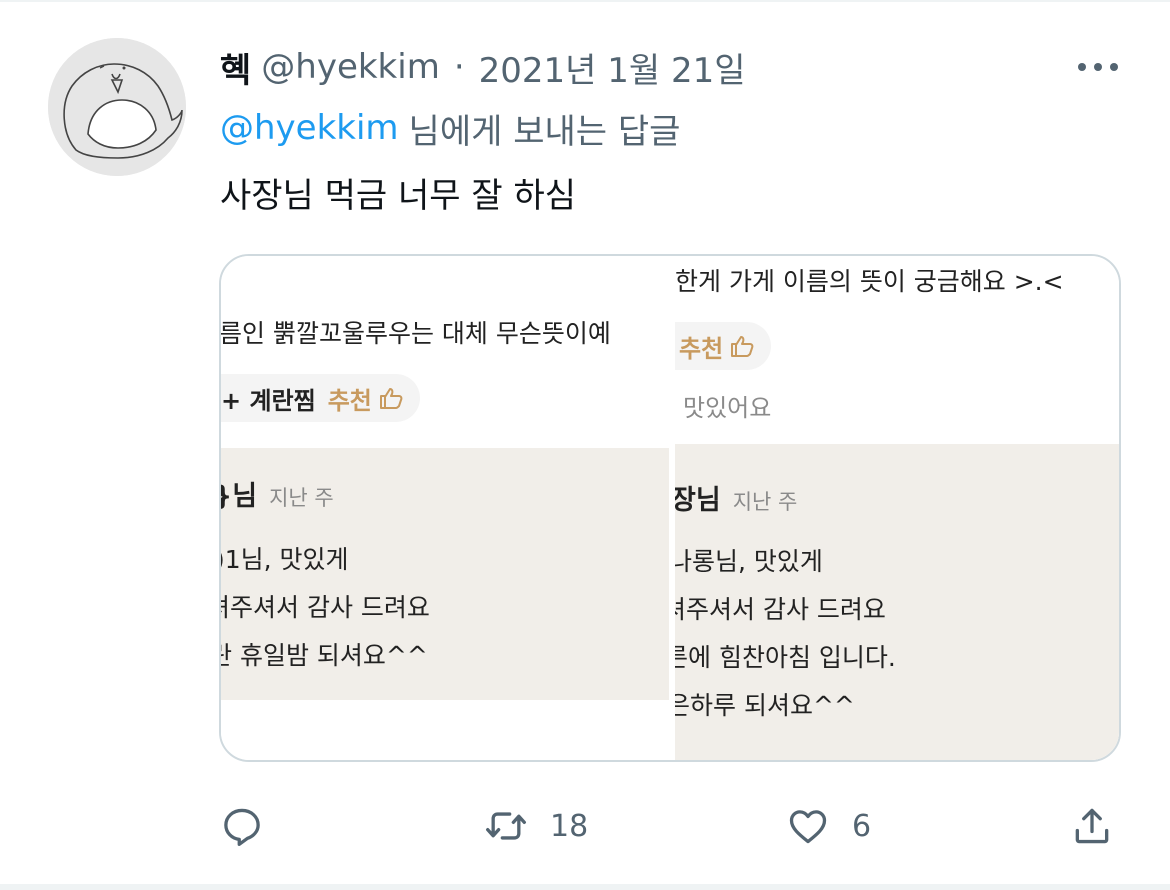 The image size is (1170, 890). Describe the element at coordinates (727, 408) in the screenshot. I see `review-plain-text: 맛있어요` at that location.